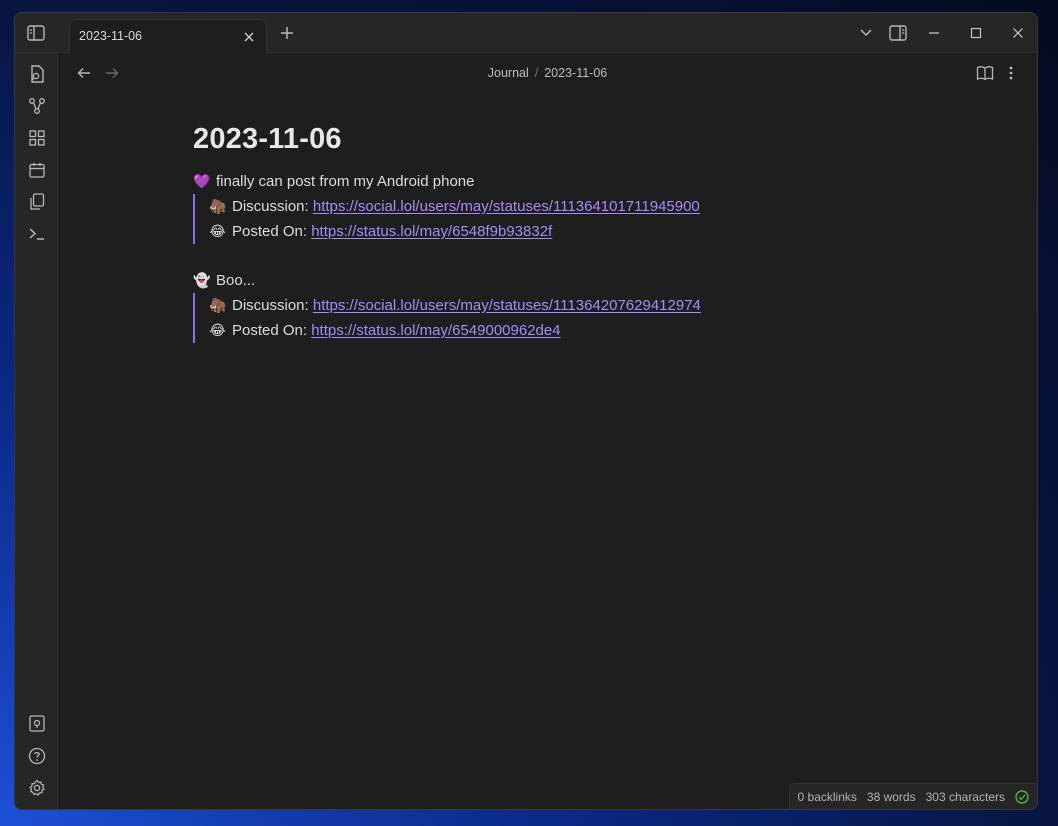  I want to click on entry-text-line: 💜 finally can post from my Android phone, so click(603, 181).